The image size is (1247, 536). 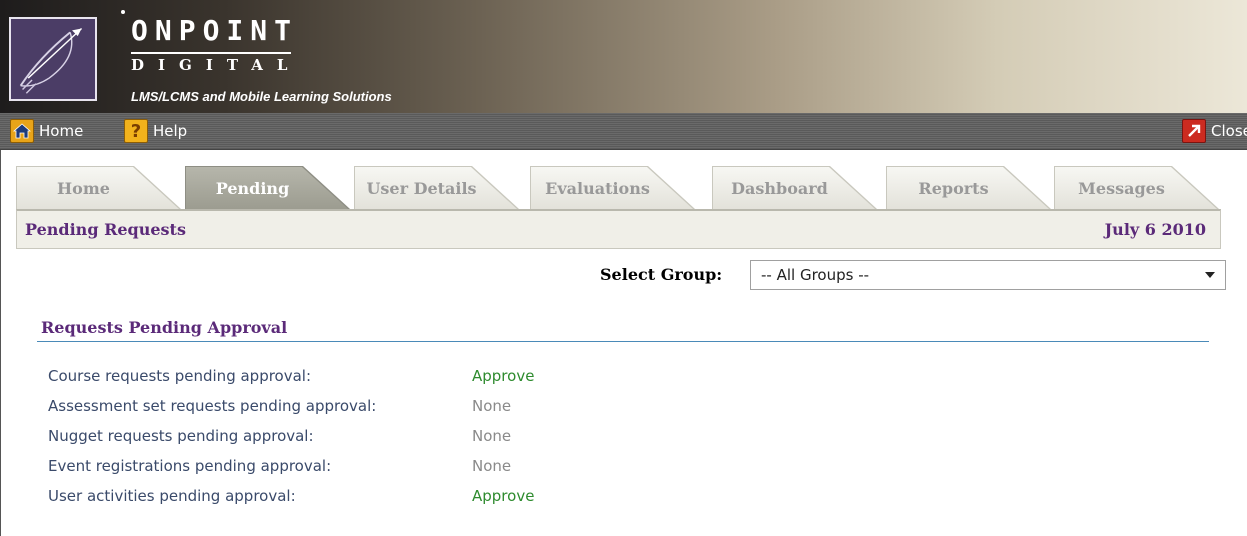 I want to click on select-group-label: Select Group:, so click(x=661, y=274).